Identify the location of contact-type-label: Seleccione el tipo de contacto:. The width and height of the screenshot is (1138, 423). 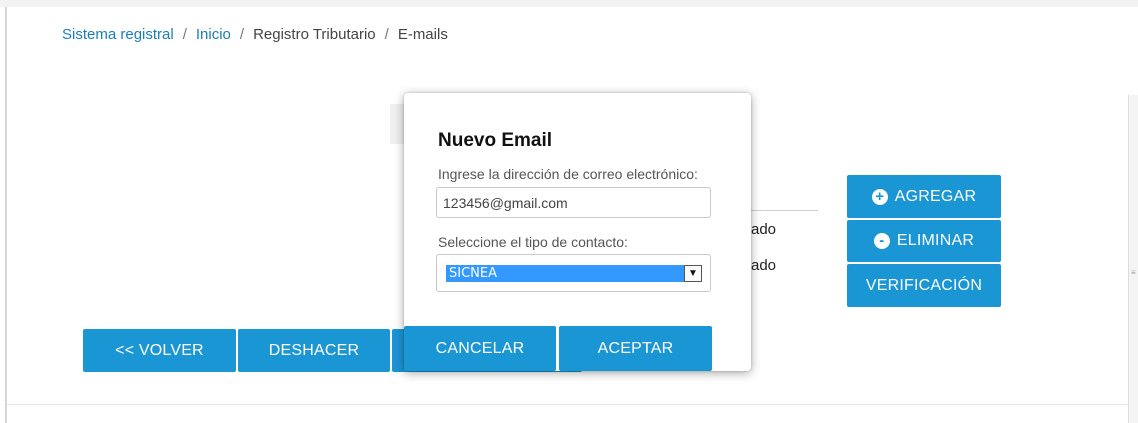
(533, 242).